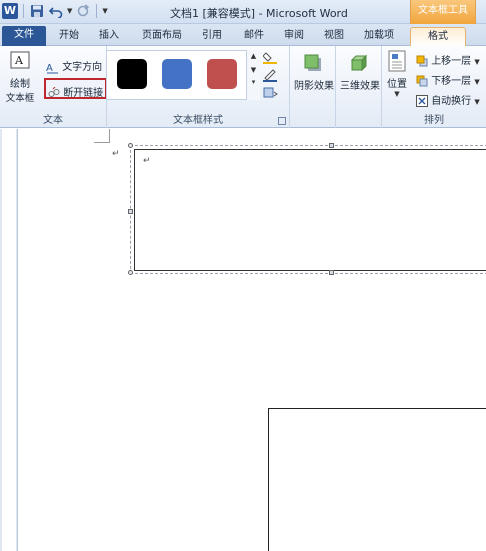 This screenshot has height=551, width=486. I want to click on send-backward-icon, so click(422, 81).